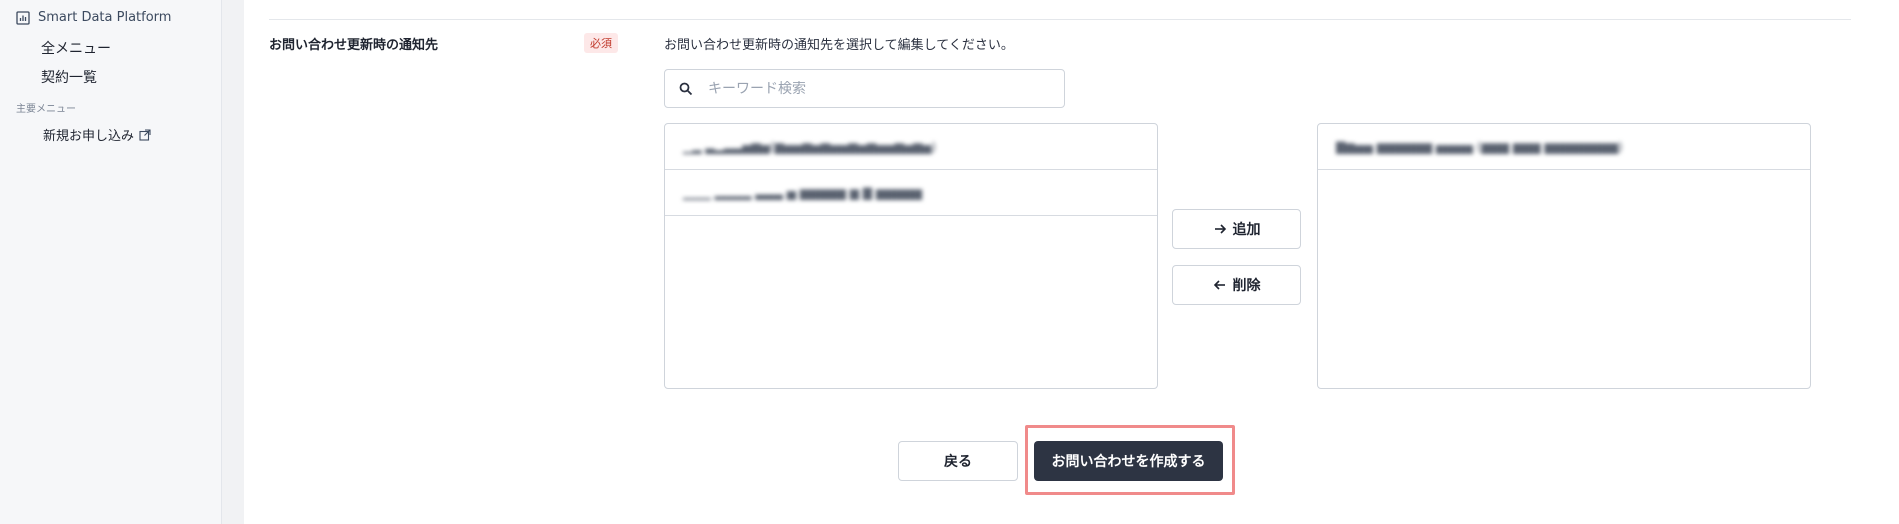  What do you see at coordinates (105, 17) in the screenshot?
I see `platform-label: Smart Data Platform` at bounding box center [105, 17].